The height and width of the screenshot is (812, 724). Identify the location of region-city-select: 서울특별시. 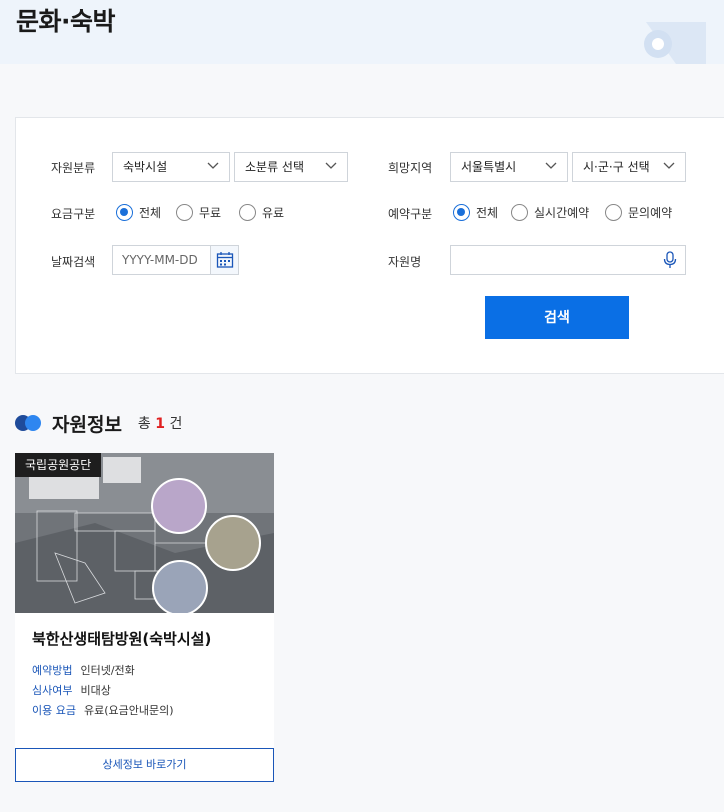
(509, 167).